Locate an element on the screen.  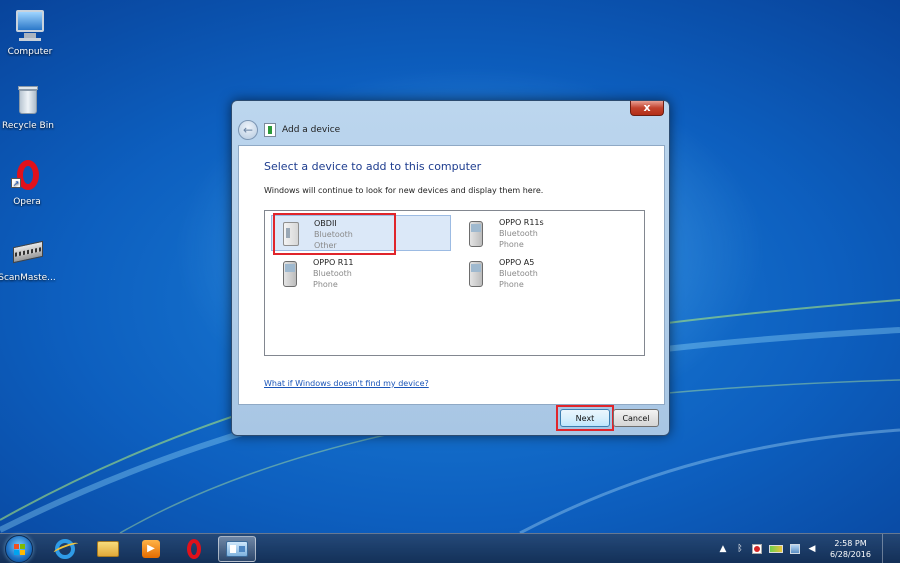
bluetooth-icon: ᛒ is located at coordinates (740, 549).